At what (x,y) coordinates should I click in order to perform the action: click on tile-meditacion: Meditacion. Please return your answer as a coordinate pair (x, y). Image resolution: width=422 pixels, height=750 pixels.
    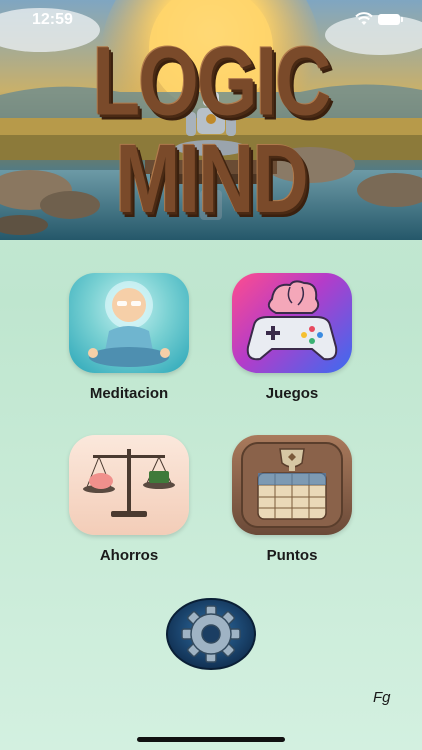
    Looking at the image, I should click on (129, 337).